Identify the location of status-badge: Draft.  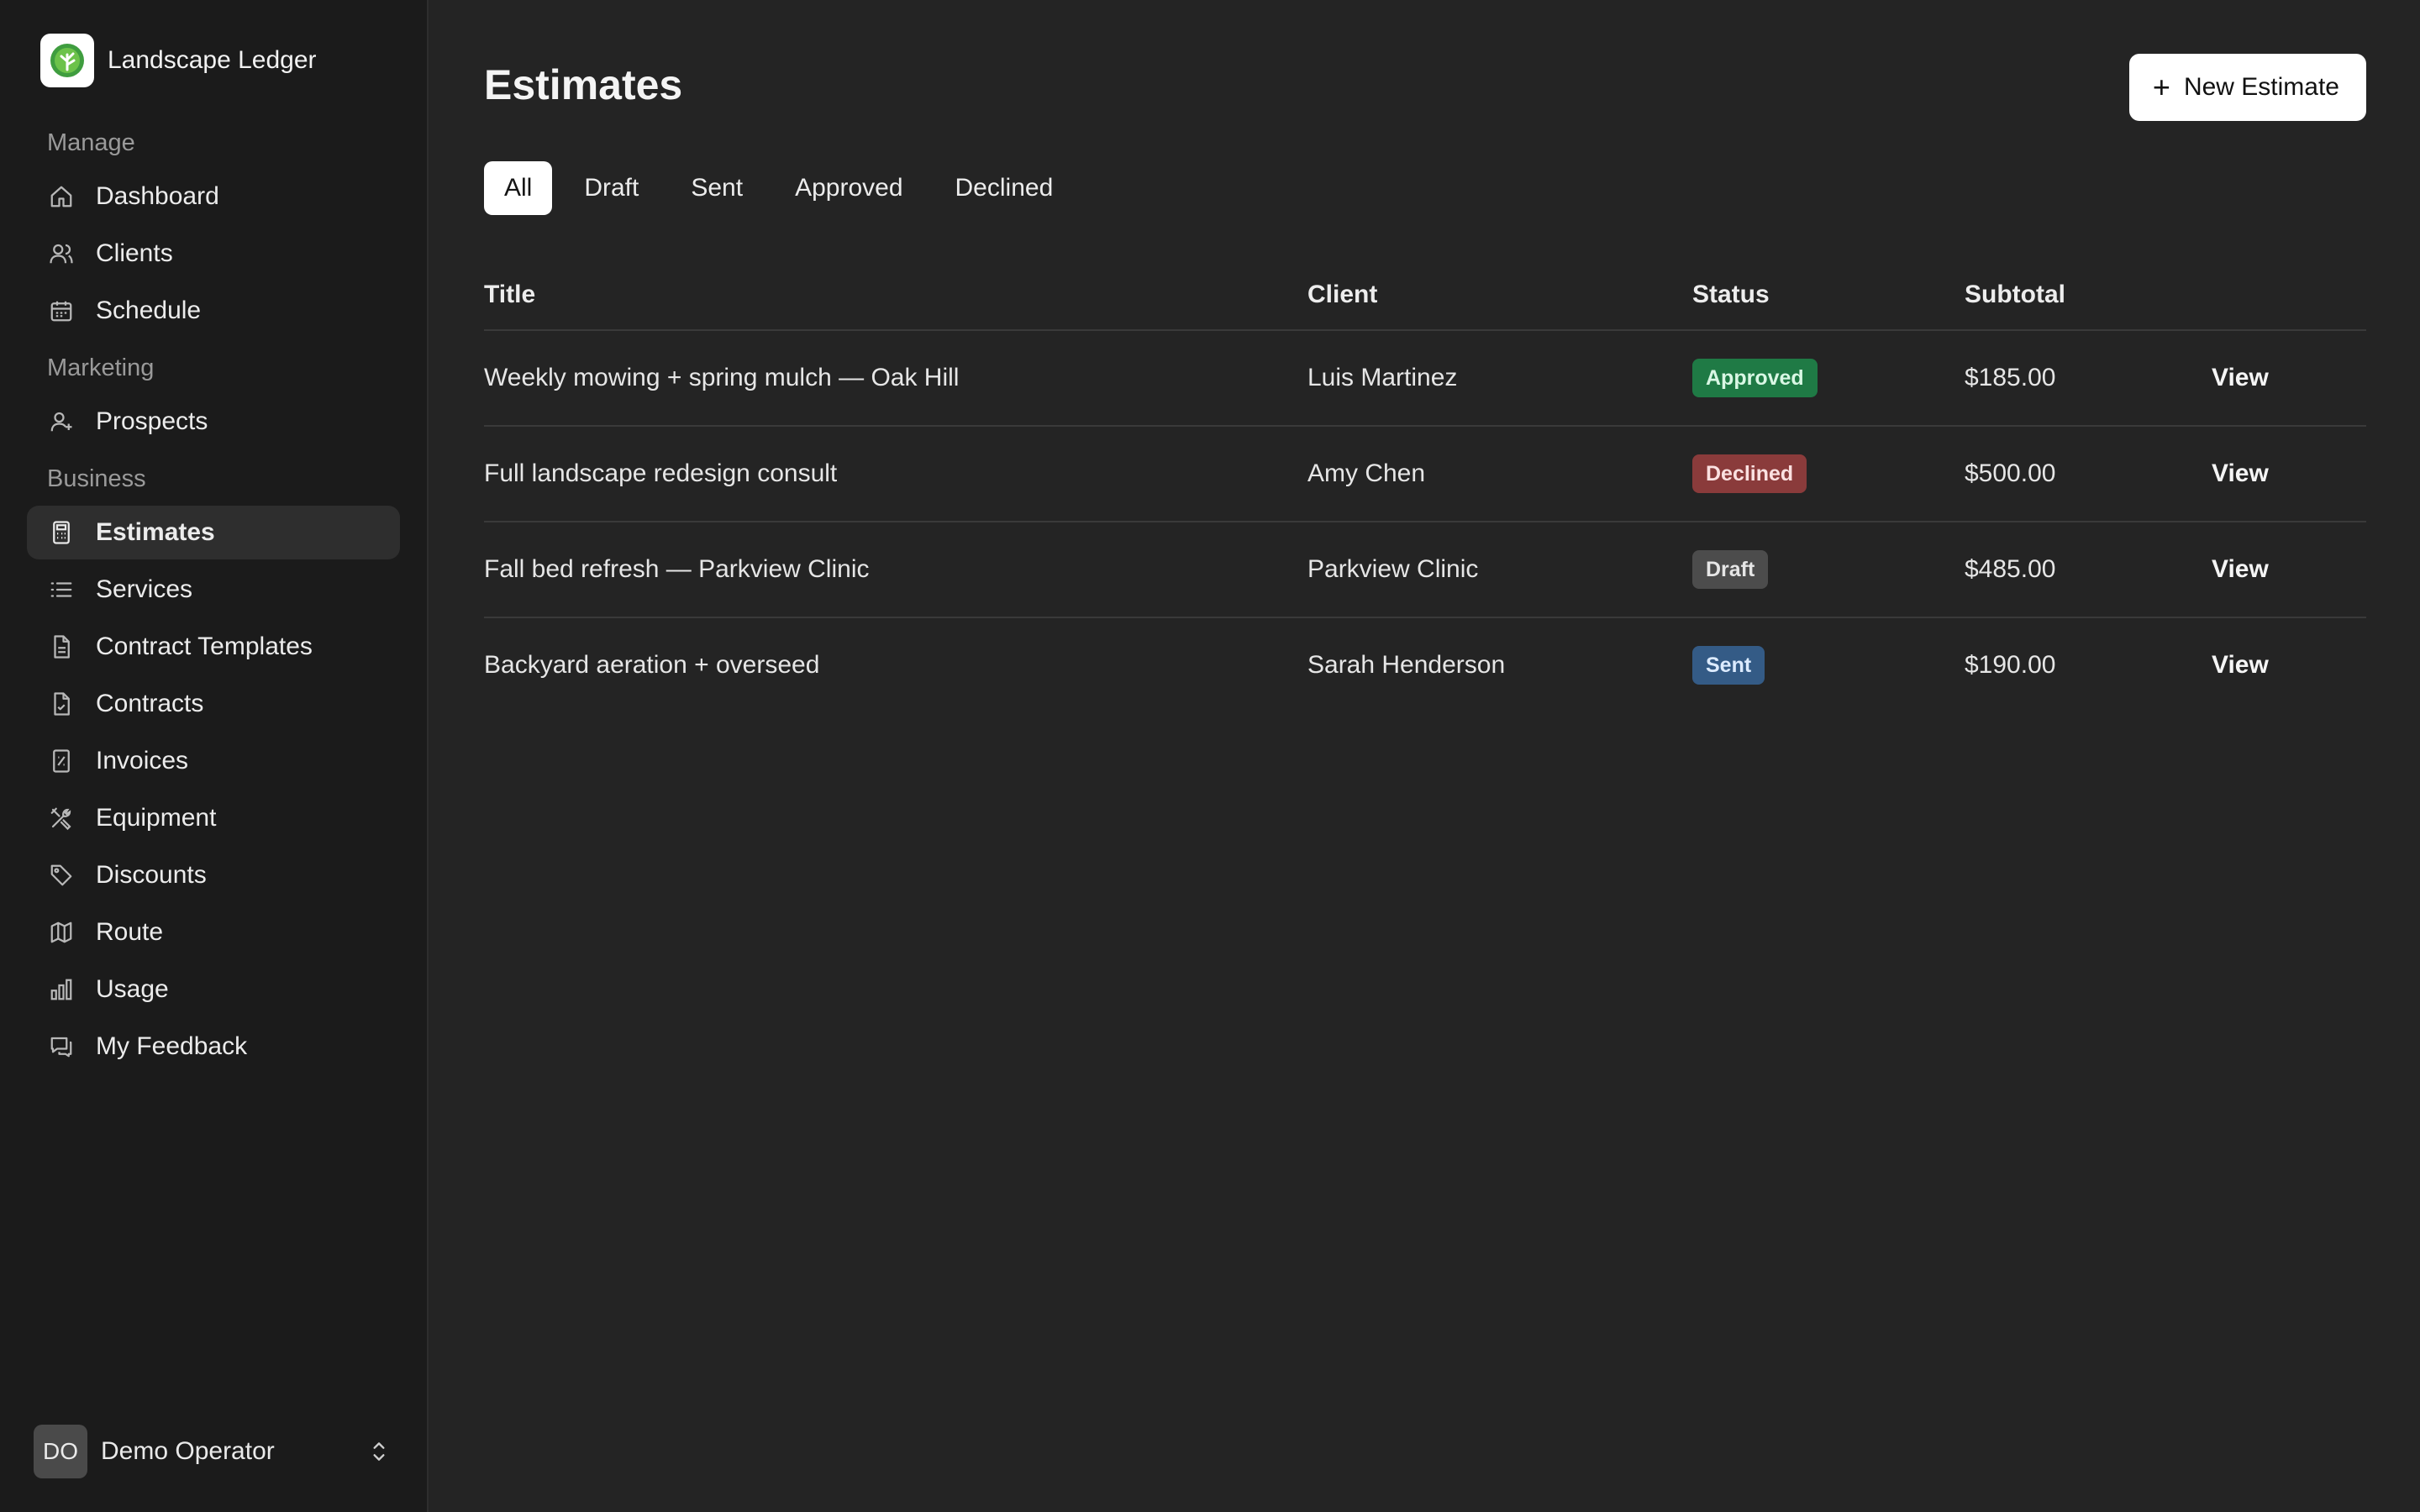
(1731, 569).